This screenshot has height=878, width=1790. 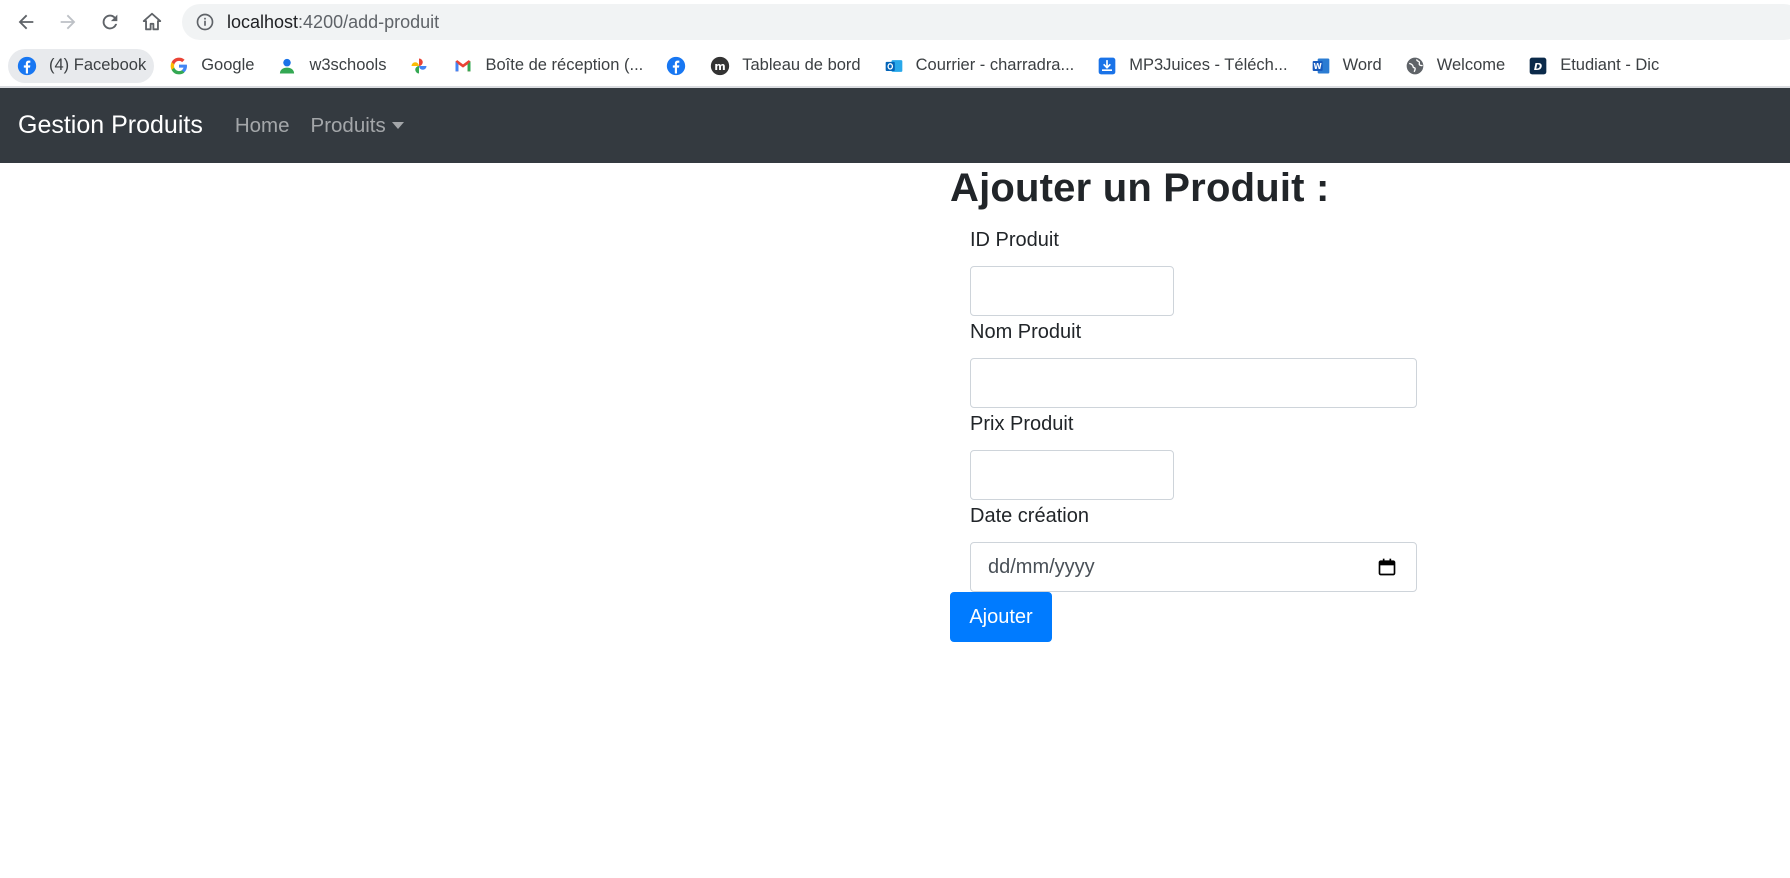 I want to click on bookmark-etudiant: D Etudiant - Dic, so click(x=1593, y=66).